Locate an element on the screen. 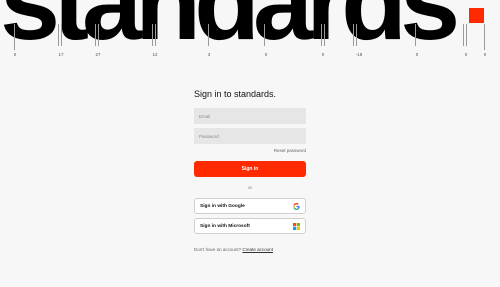  ruler-number: 17 is located at coordinates (61, 54).